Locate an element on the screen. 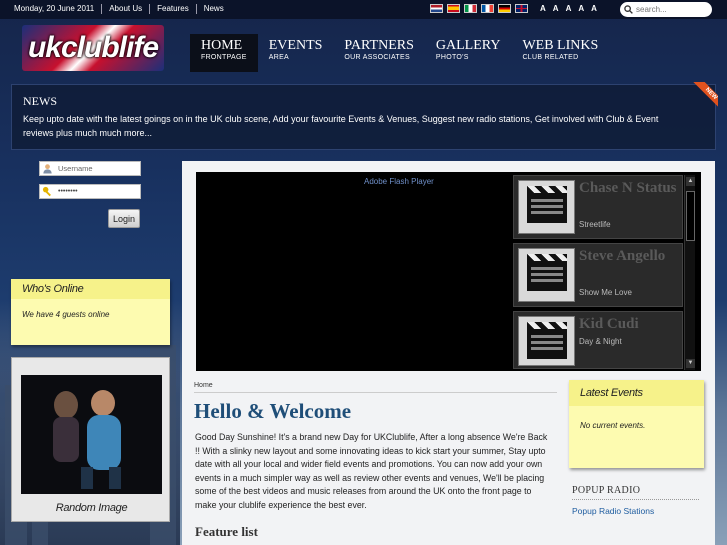  logo-text: ukclublife is located at coordinates (93, 47).